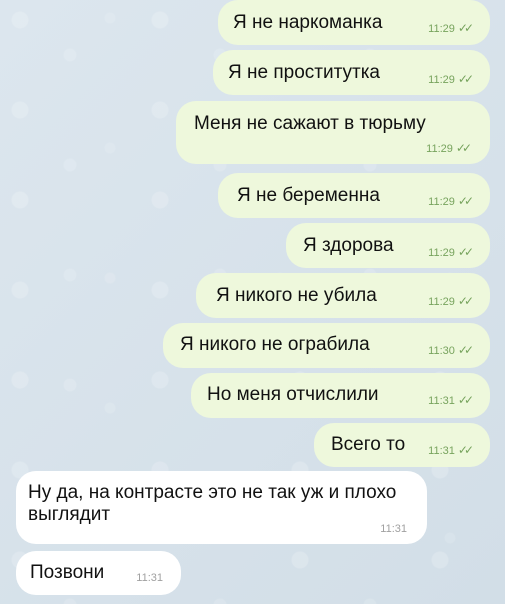 This screenshot has height=604, width=505. I want to click on incoming-message: Позвони 11:31, so click(98, 573).